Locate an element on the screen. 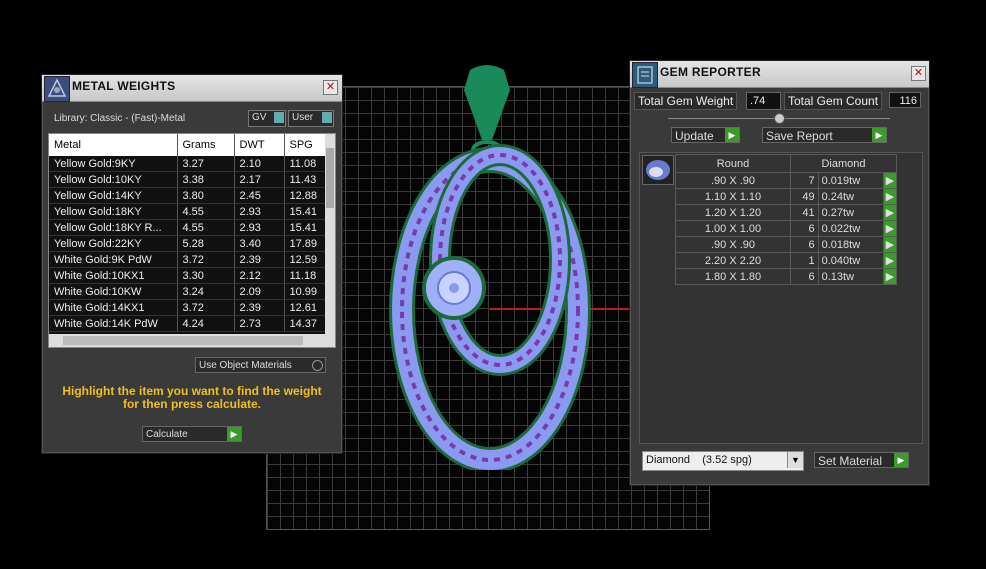  table-cell: White Gold:10KW is located at coordinates (113, 291).